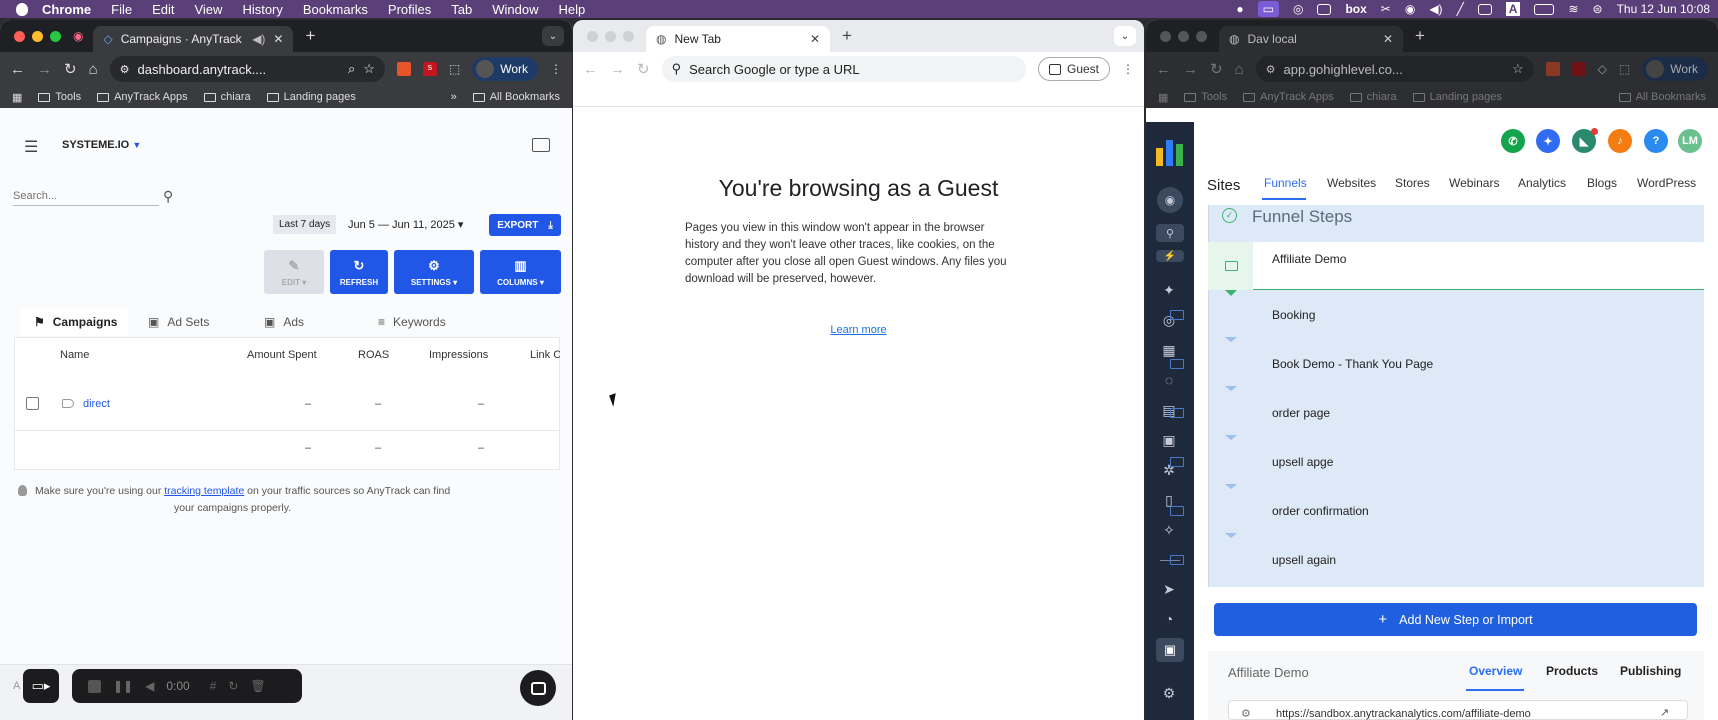  What do you see at coordinates (545, 355) in the screenshot?
I see `column-header-link-clicks: Link C` at bounding box center [545, 355].